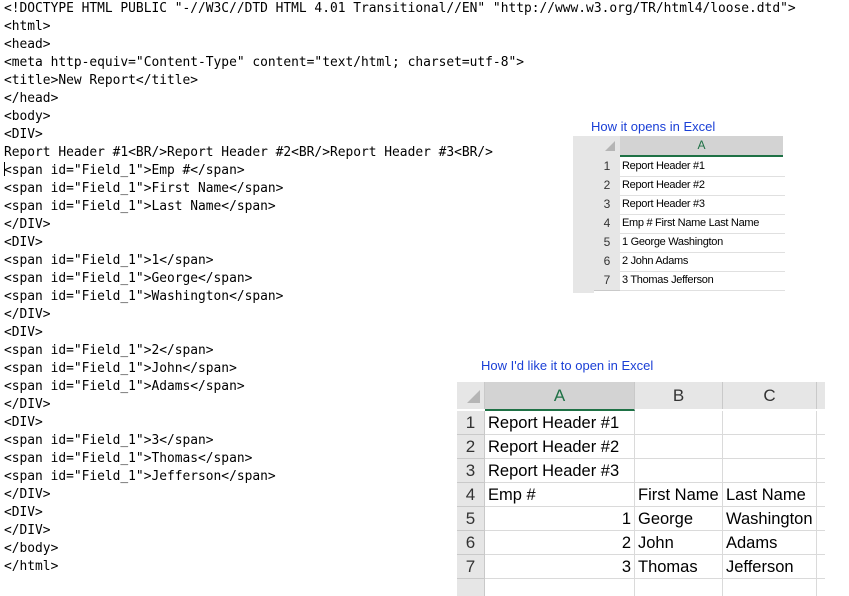  Describe the element at coordinates (120, 368) in the screenshot. I see `code-line: <span id="Field_1">John</span>` at that location.